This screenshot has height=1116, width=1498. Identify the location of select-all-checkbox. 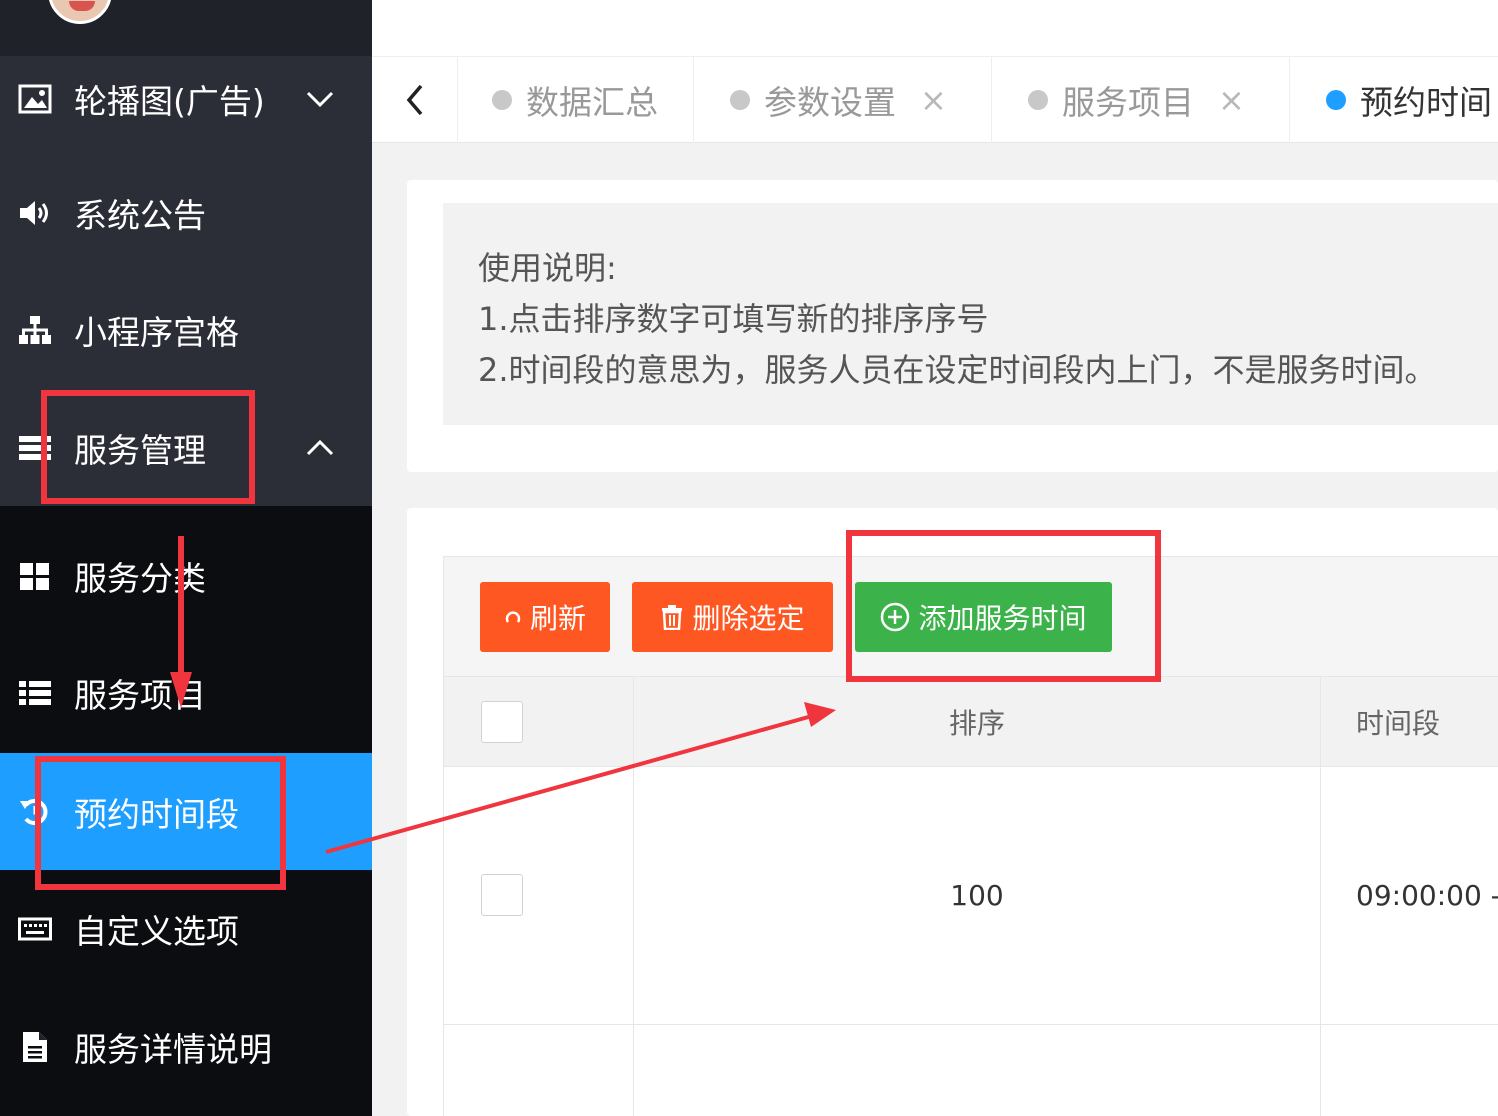
(502, 722).